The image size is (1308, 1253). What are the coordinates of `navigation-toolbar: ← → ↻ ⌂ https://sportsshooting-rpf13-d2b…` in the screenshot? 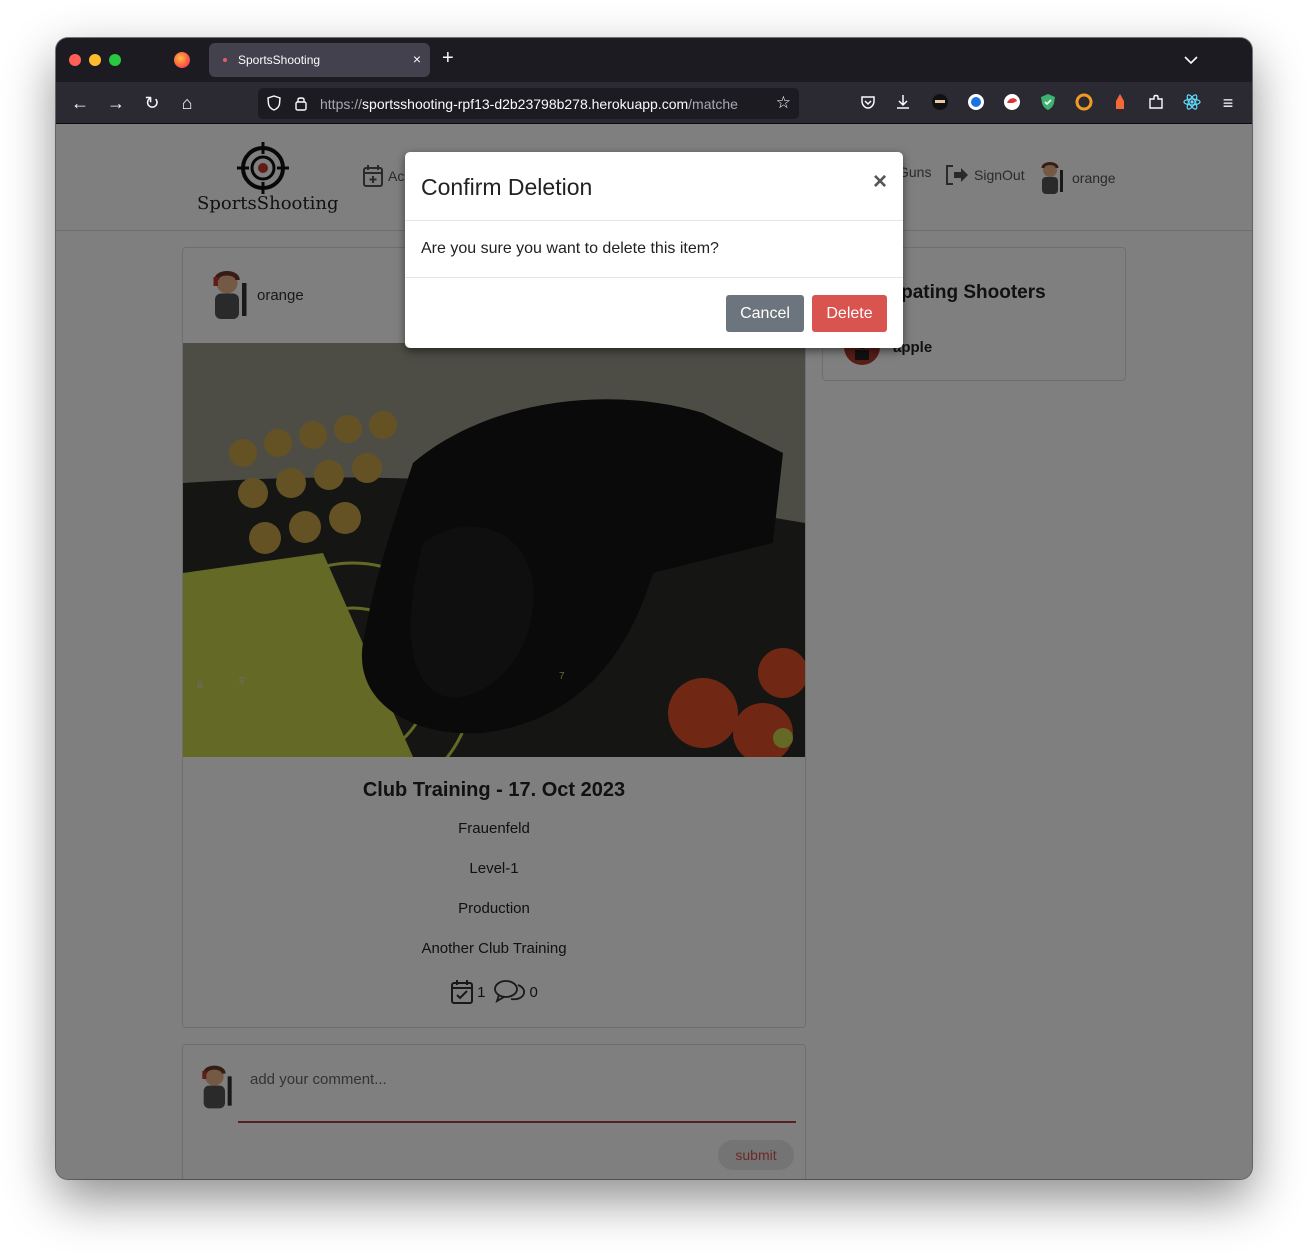 It's located at (654, 103).